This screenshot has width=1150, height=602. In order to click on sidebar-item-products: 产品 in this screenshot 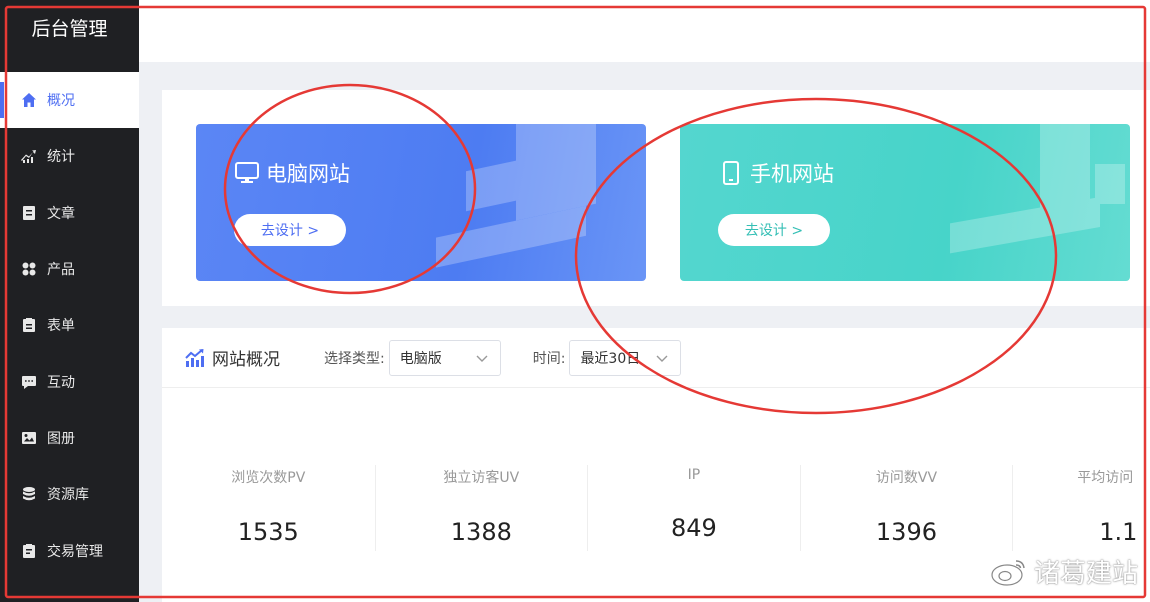, I will do `click(69, 269)`.